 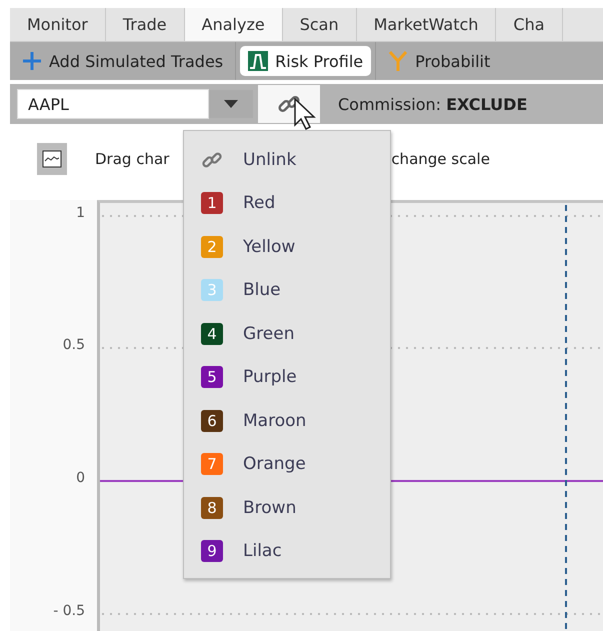 I want to click on wave-icon, so click(x=52, y=159).